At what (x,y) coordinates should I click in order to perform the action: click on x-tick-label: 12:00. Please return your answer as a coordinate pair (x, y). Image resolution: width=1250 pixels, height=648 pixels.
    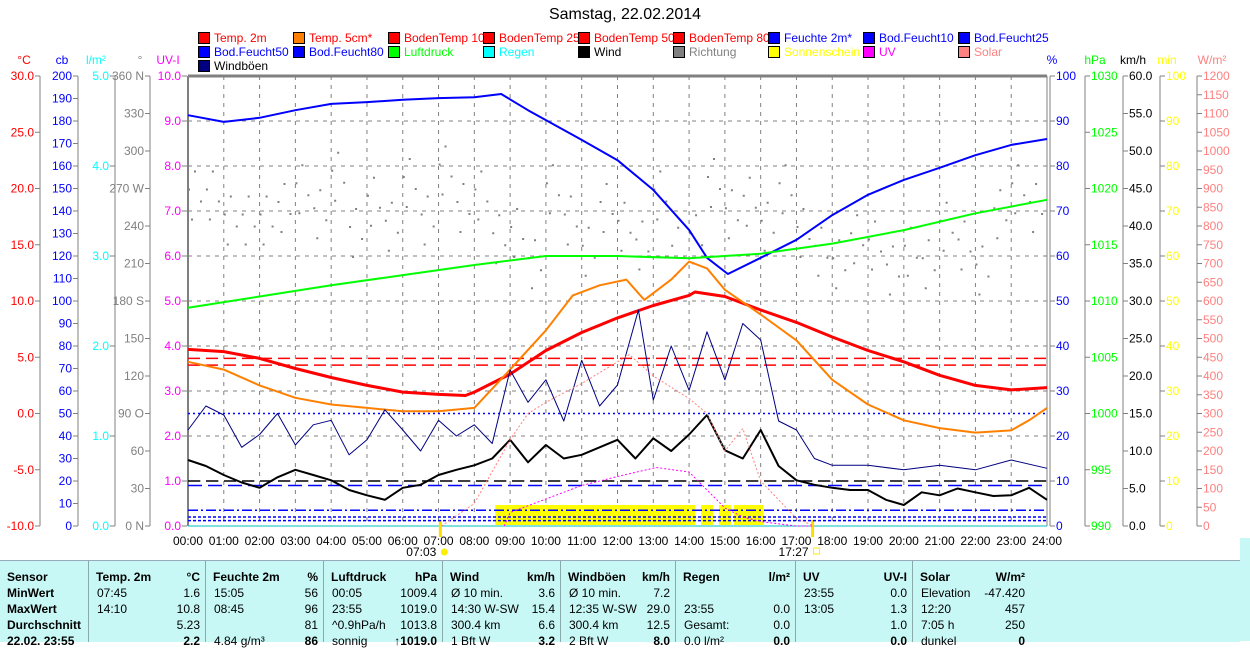
    Looking at the image, I should click on (617, 541).